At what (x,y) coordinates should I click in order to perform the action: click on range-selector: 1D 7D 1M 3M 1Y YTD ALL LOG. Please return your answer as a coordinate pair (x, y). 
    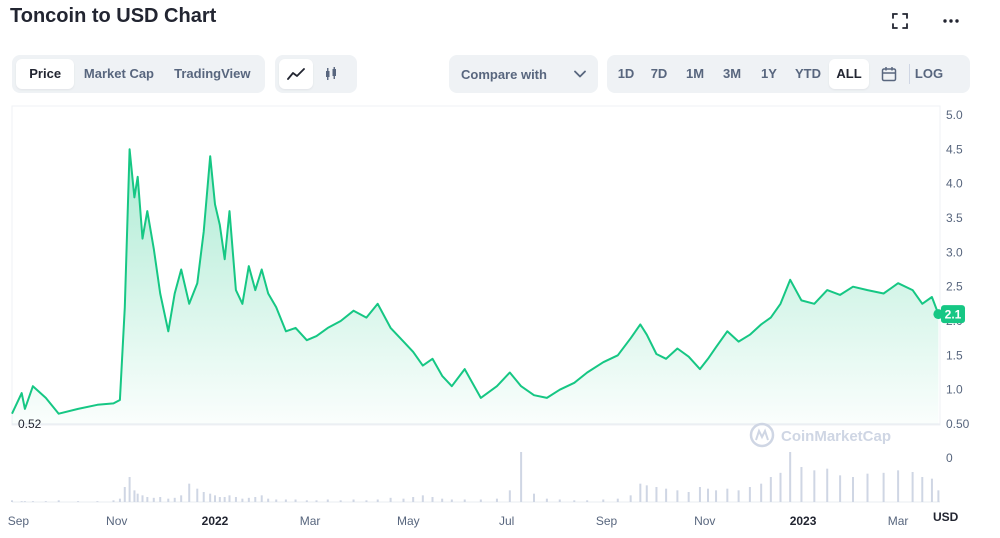
    Looking at the image, I should click on (788, 74).